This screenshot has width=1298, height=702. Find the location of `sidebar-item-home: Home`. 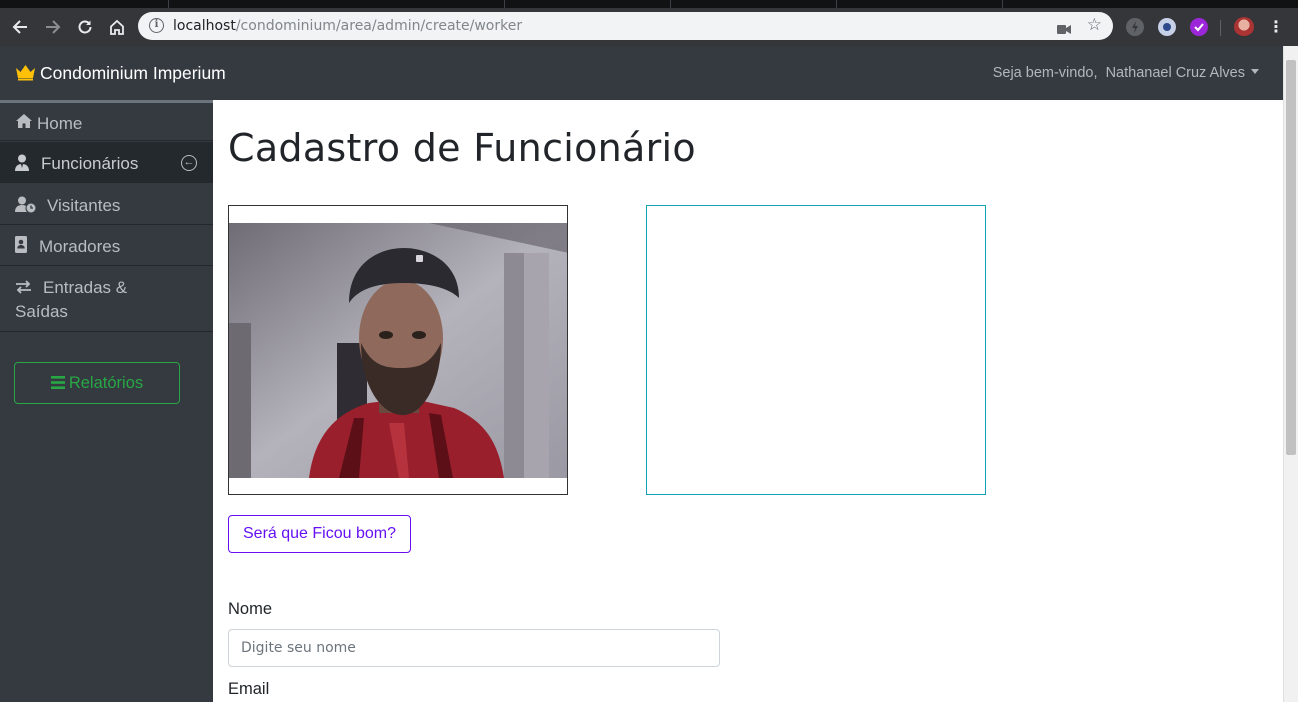

sidebar-item-home: Home is located at coordinates (106, 122).